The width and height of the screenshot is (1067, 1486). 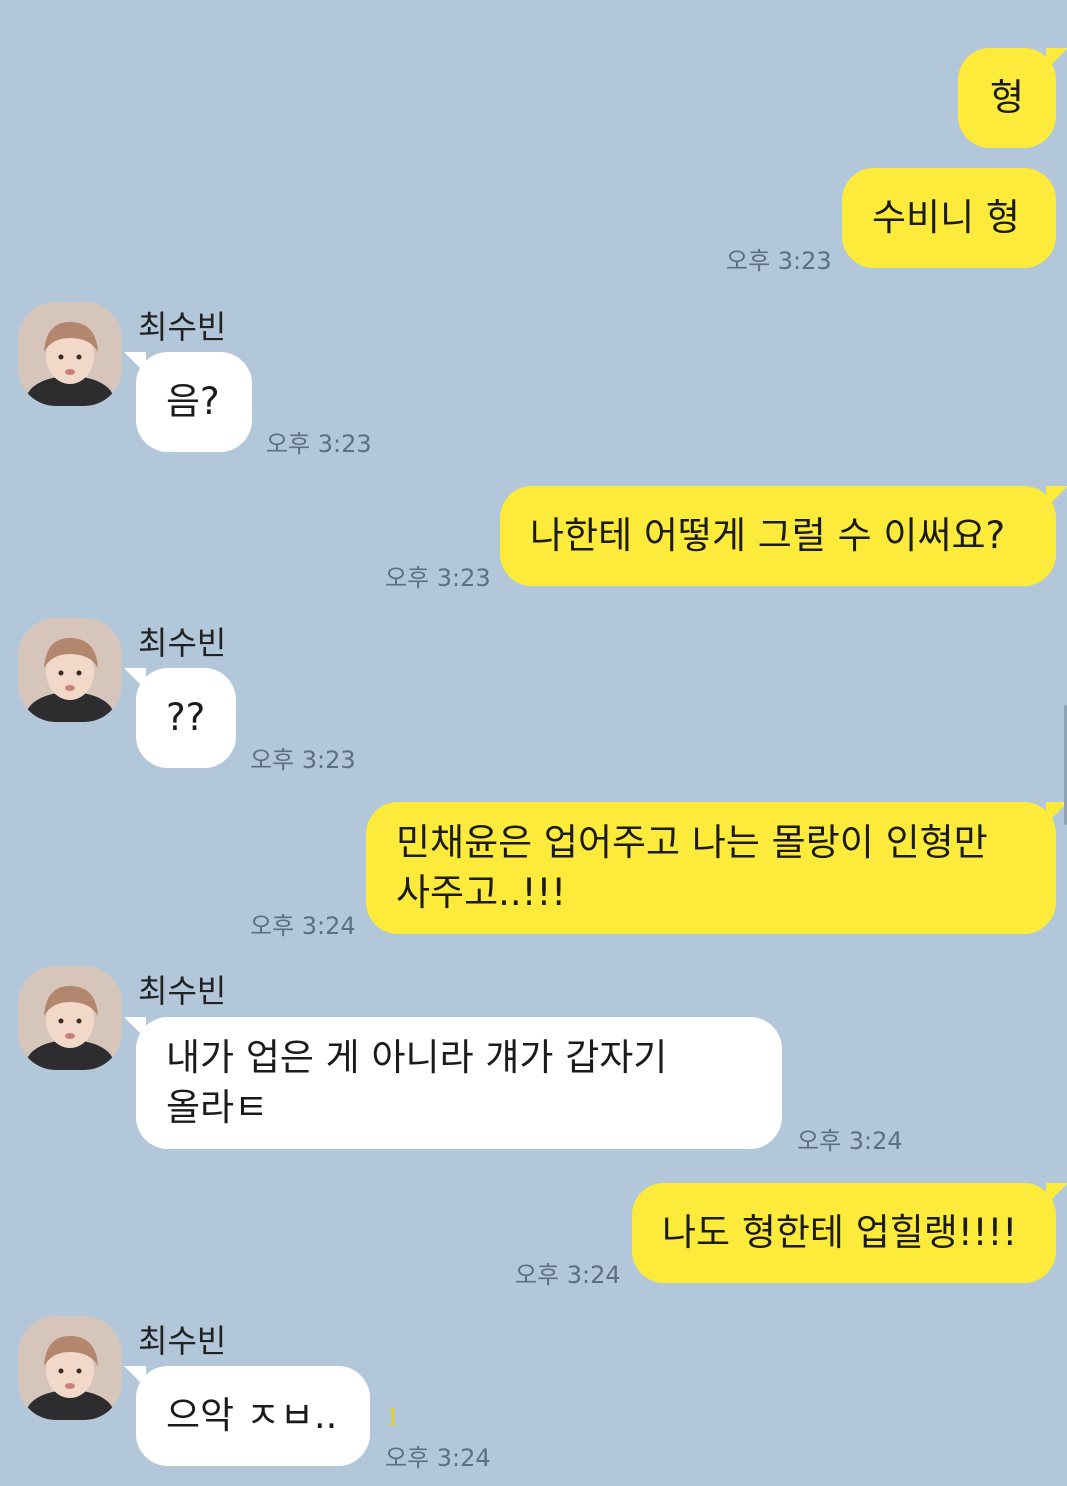 I want to click on message-bubble-outgoing: 수비니 형, so click(x=949, y=218).